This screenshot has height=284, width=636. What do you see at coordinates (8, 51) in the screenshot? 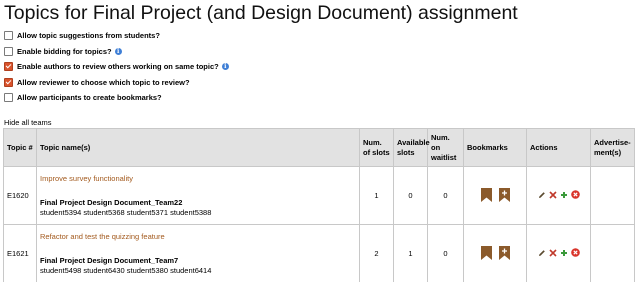
I see `enable-bidding-checkbox` at bounding box center [8, 51].